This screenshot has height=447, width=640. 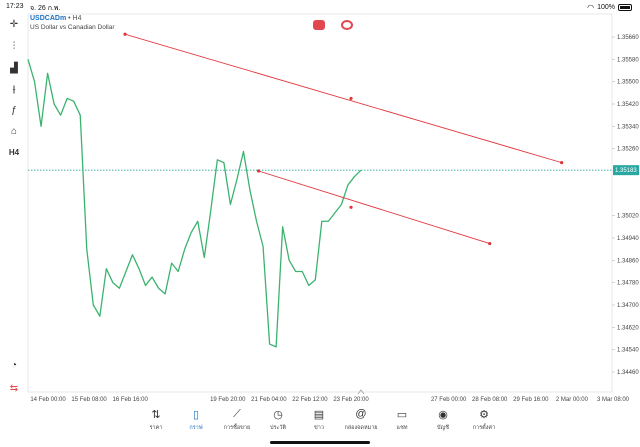 What do you see at coordinates (89, 400) in the screenshot?
I see `time-tick-label: 15 Feb 08:00` at bounding box center [89, 400].